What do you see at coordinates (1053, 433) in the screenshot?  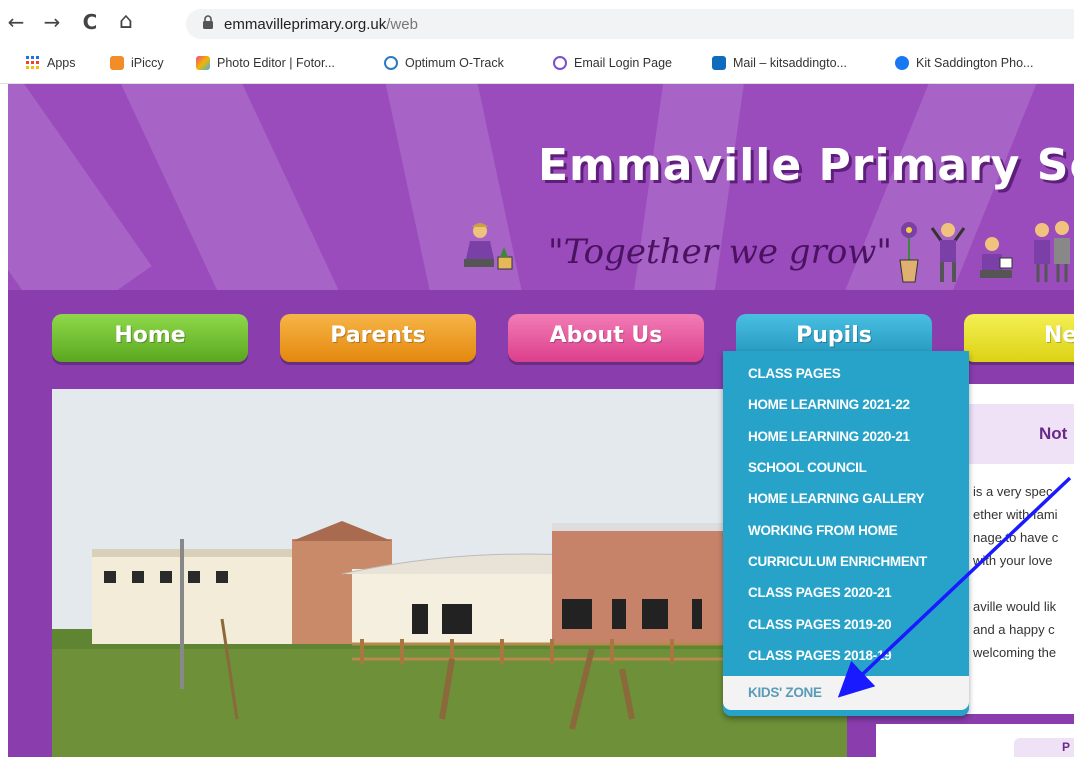 I see `notice-panel-title: Not` at bounding box center [1053, 433].